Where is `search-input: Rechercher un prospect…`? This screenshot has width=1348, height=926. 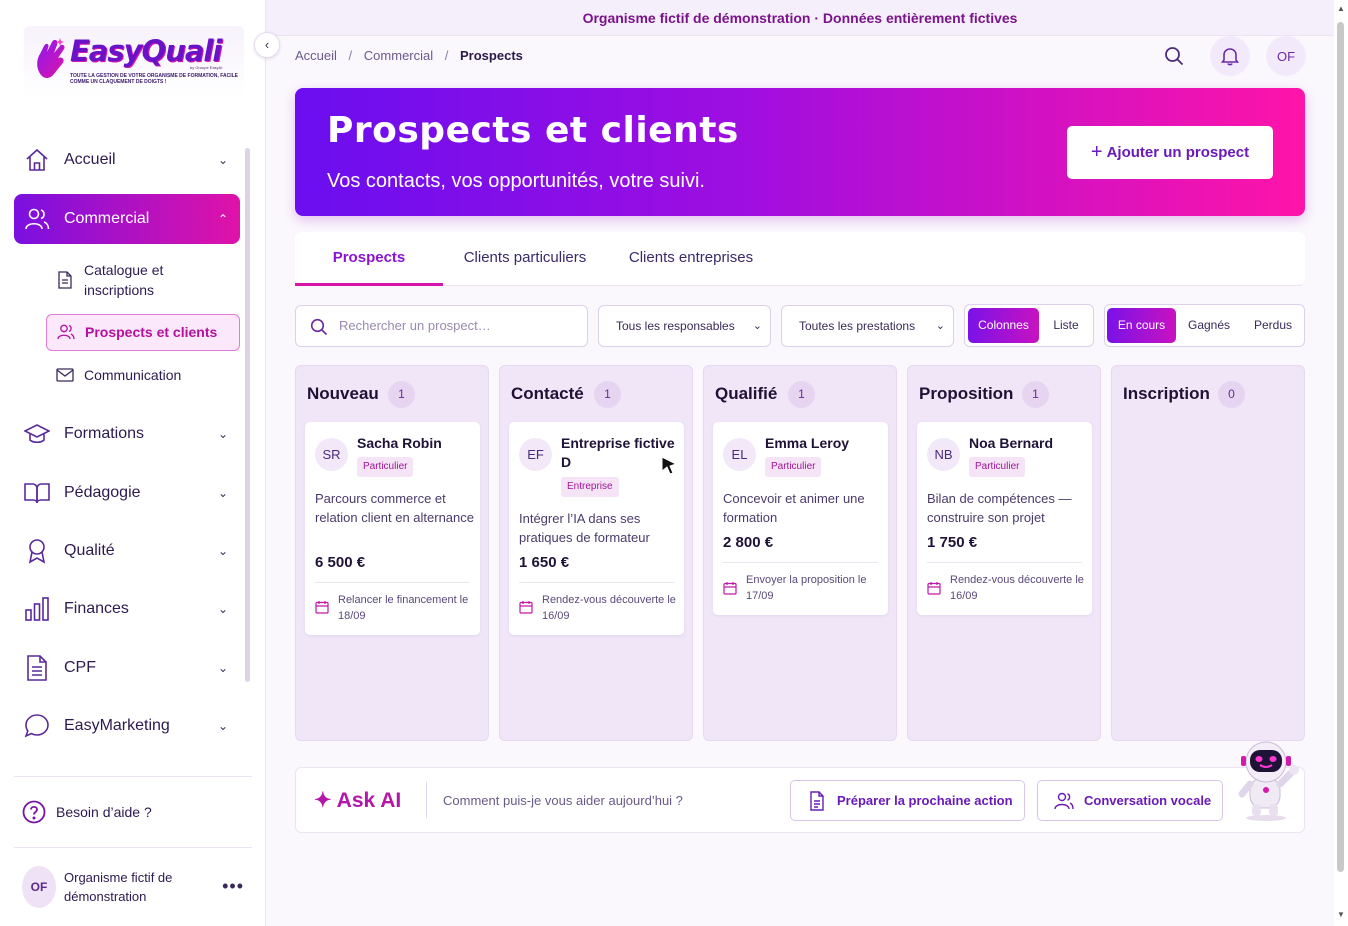
search-input: Rechercher un prospect… is located at coordinates (441, 326).